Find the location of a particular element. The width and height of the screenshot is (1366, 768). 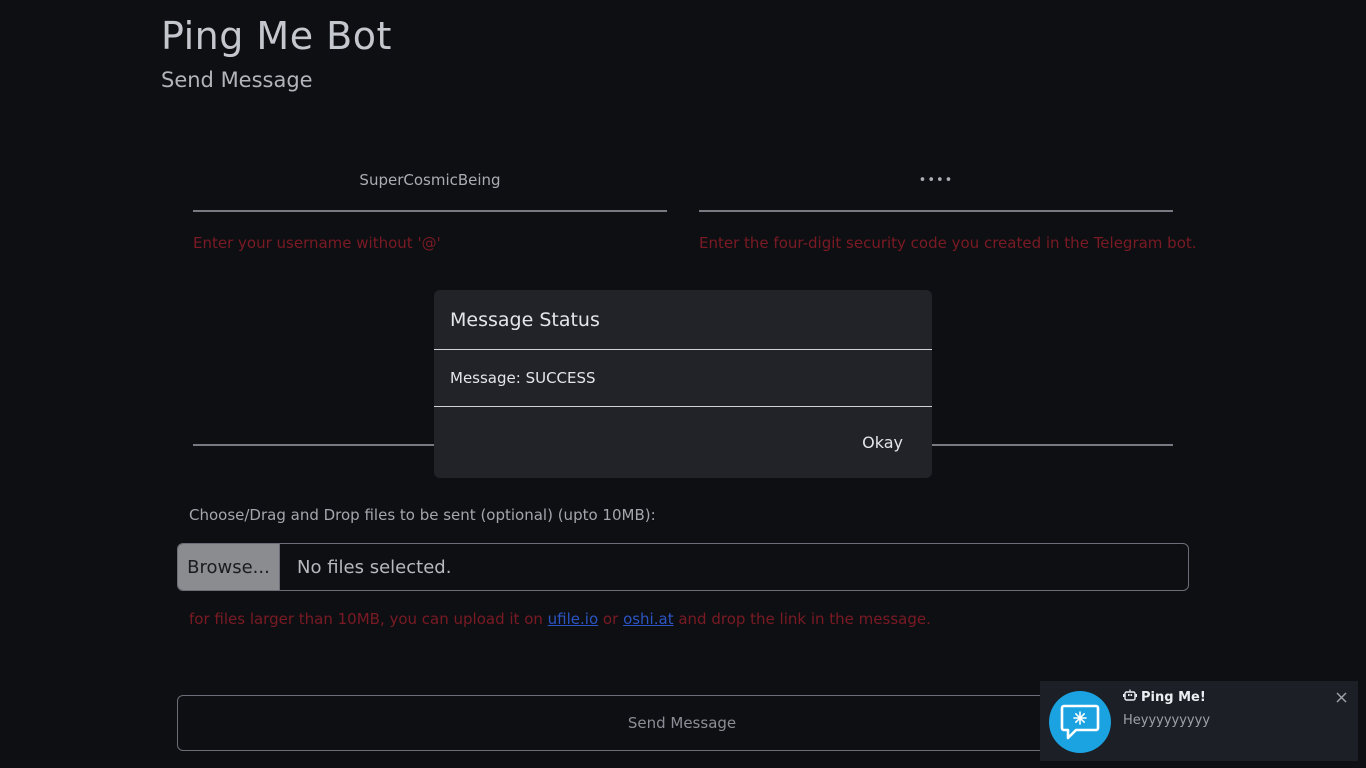

security-code-field-wrapper is located at coordinates (936, 181).